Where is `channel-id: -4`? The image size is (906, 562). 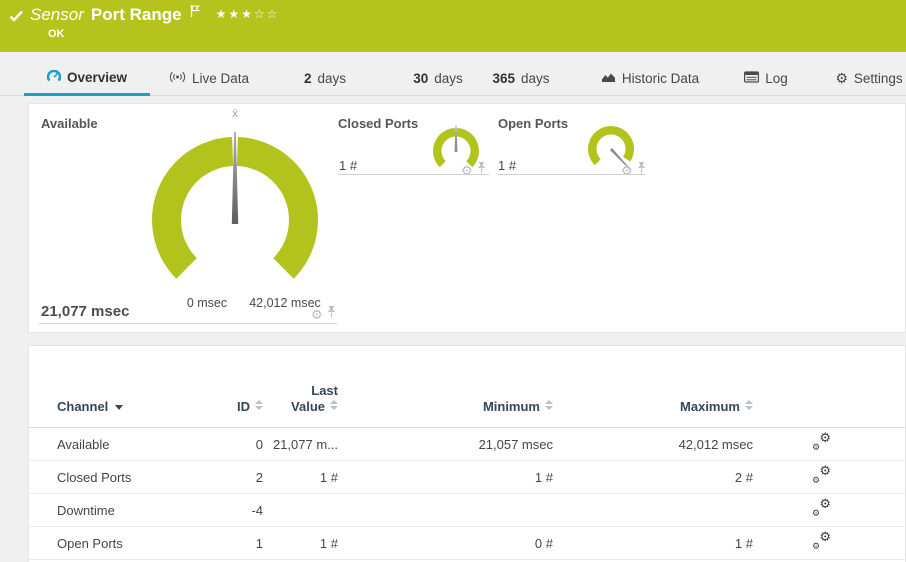 channel-id: -4 is located at coordinates (211, 510).